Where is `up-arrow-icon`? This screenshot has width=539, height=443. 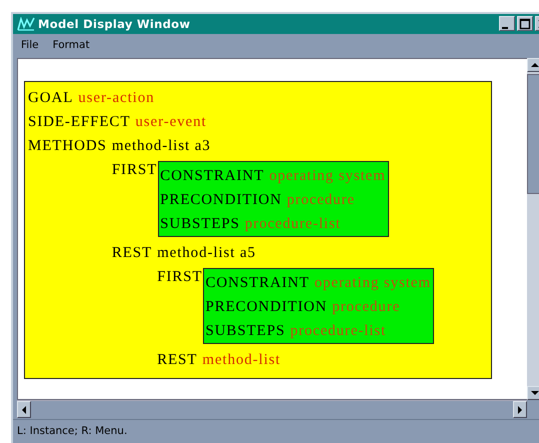
up-arrow-icon is located at coordinates (534, 65).